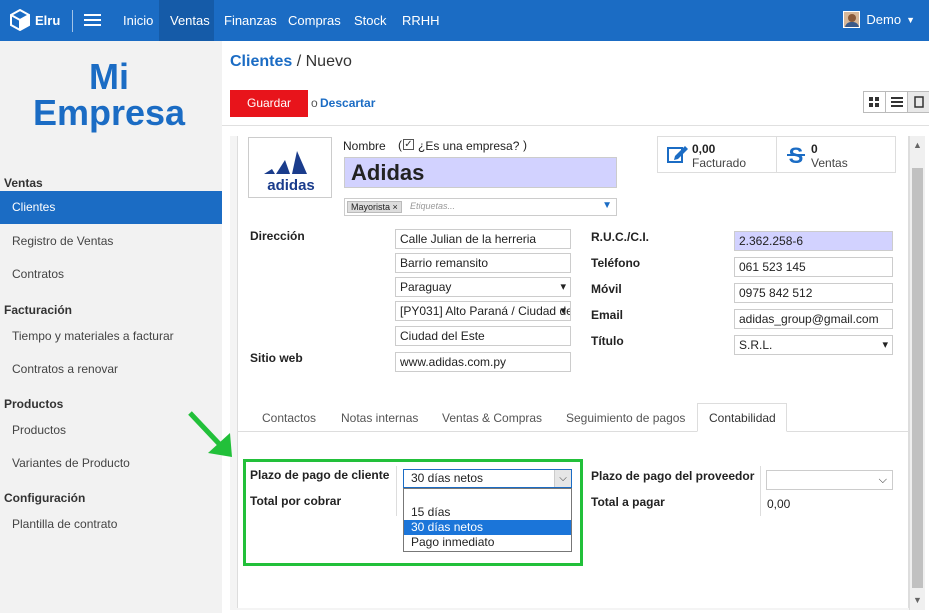 The image size is (929, 613). What do you see at coordinates (487, 527) in the screenshot?
I see `option-30-dias-netos: 30 días netos` at bounding box center [487, 527].